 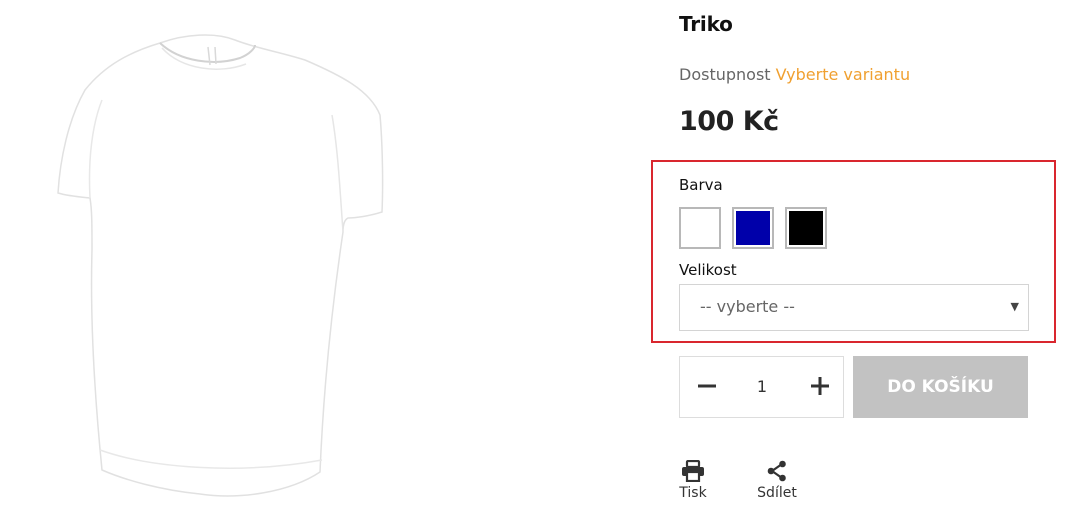 I want to click on quantity-stepper: 1, so click(x=761, y=387).